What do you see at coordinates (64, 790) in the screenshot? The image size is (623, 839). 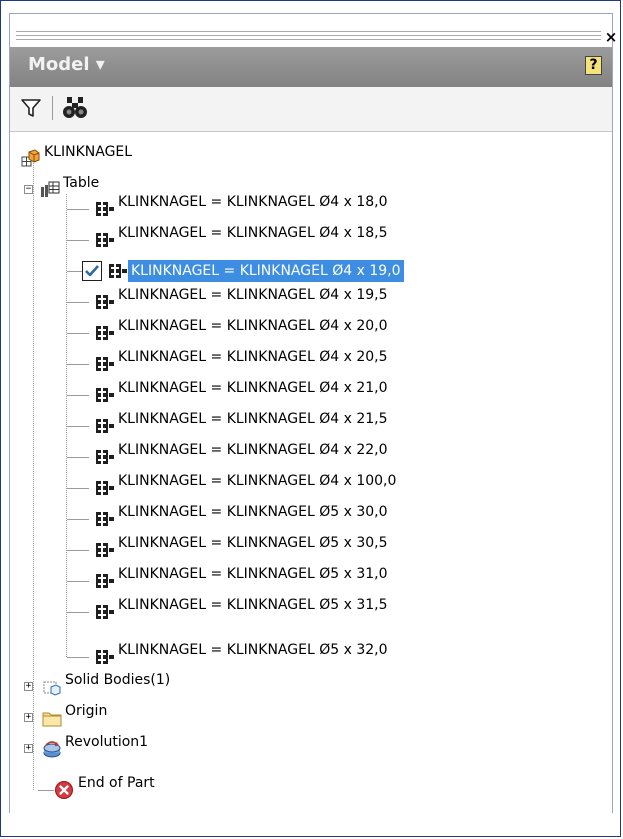 I see `end-of-part-icon` at bounding box center [64, 790].